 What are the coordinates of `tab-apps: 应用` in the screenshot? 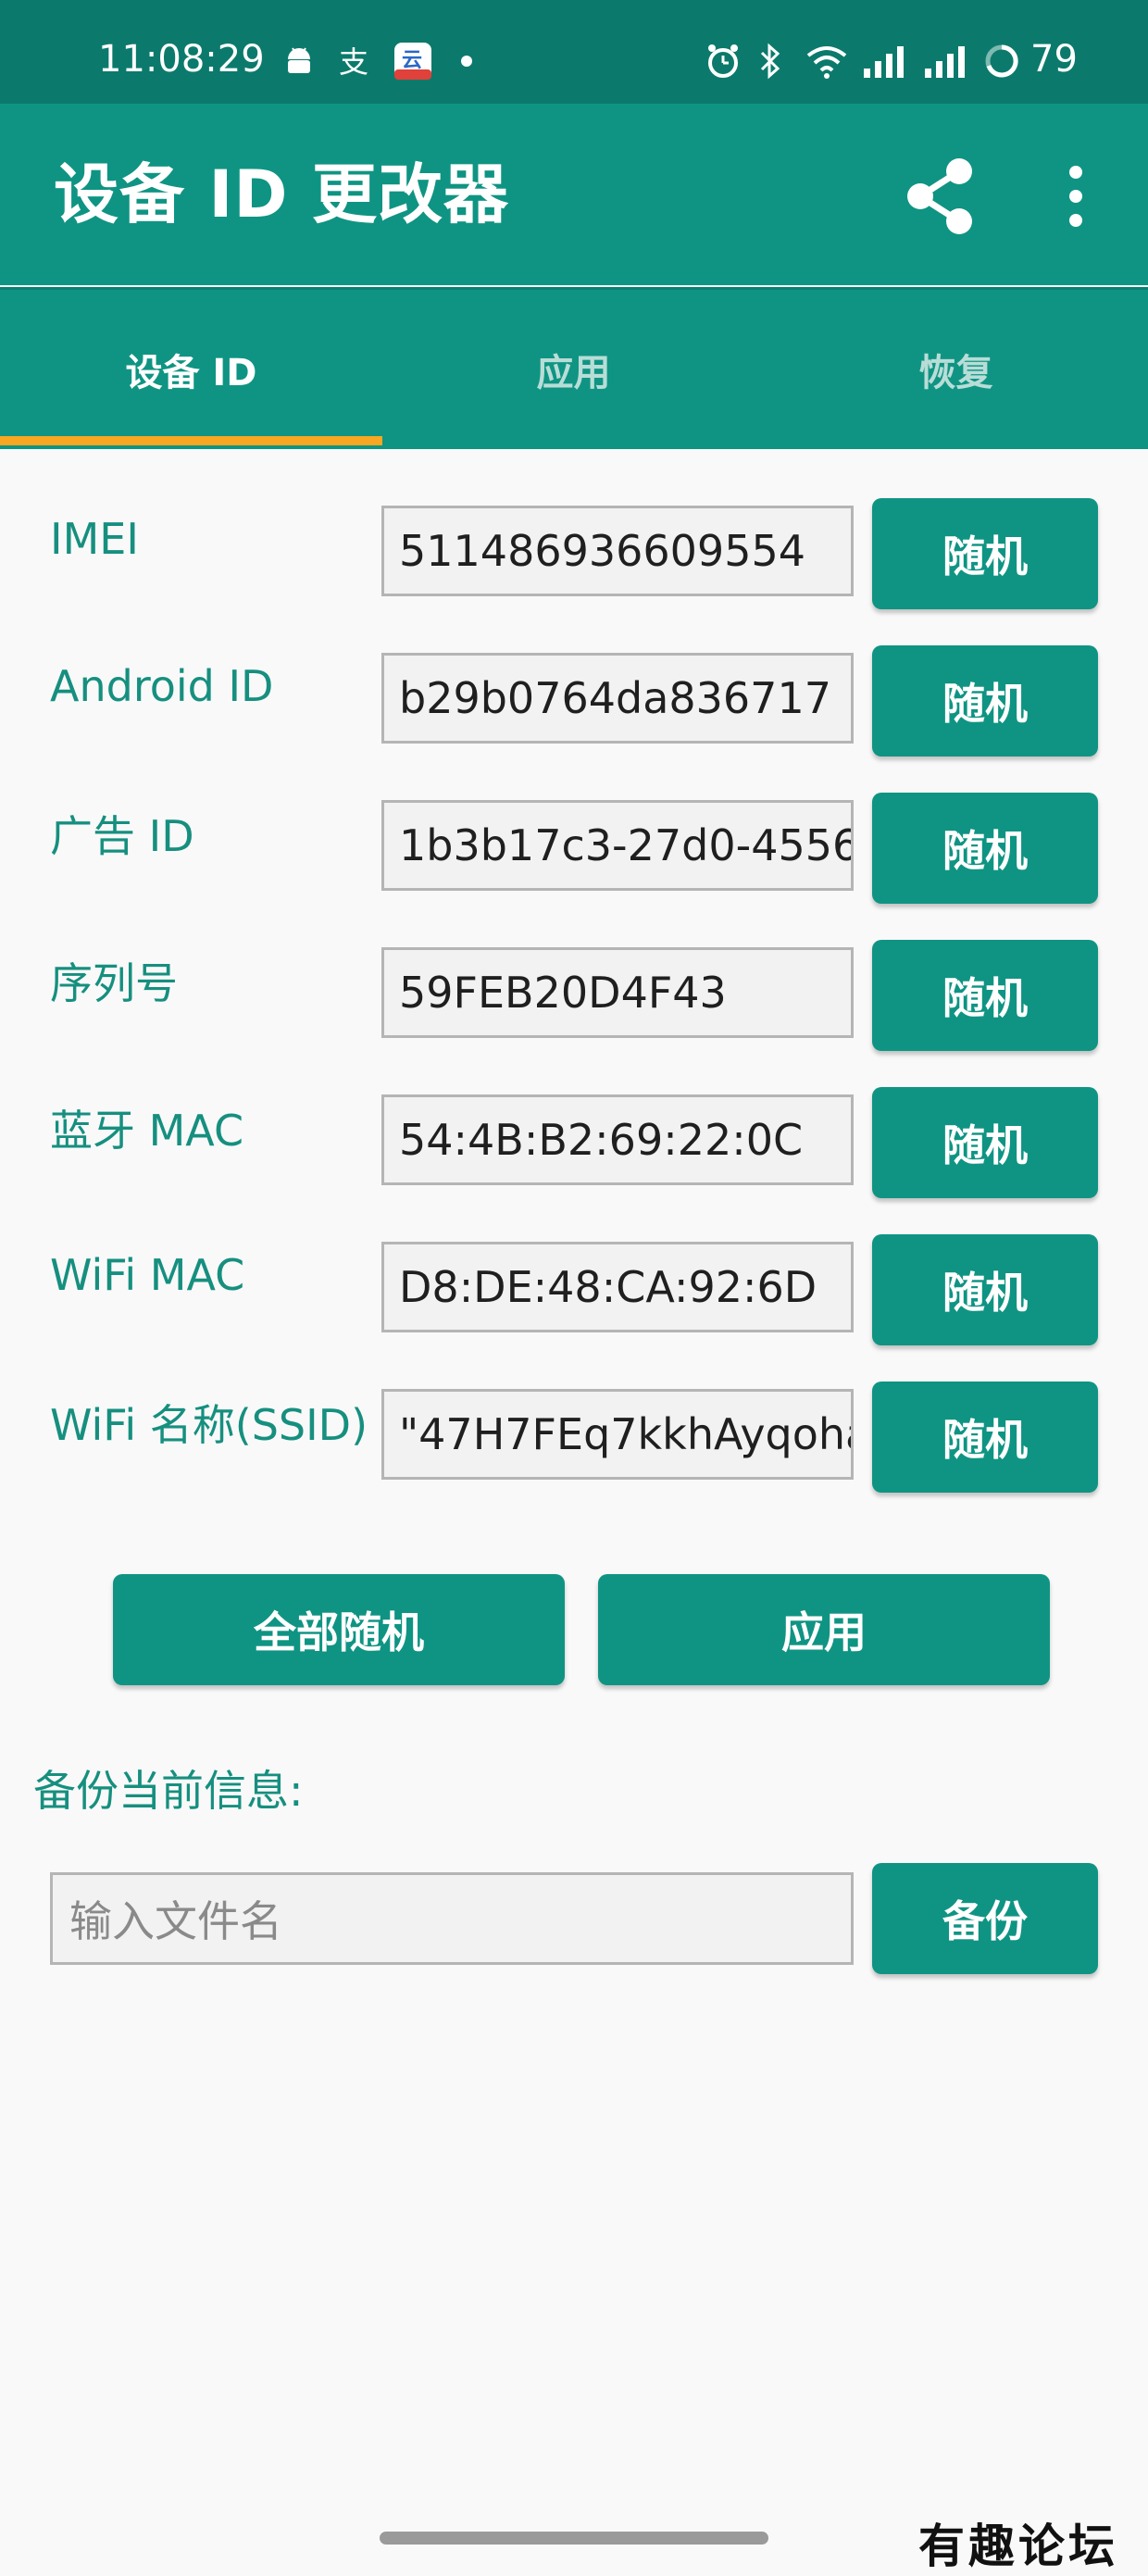 It's located at (573, 370).